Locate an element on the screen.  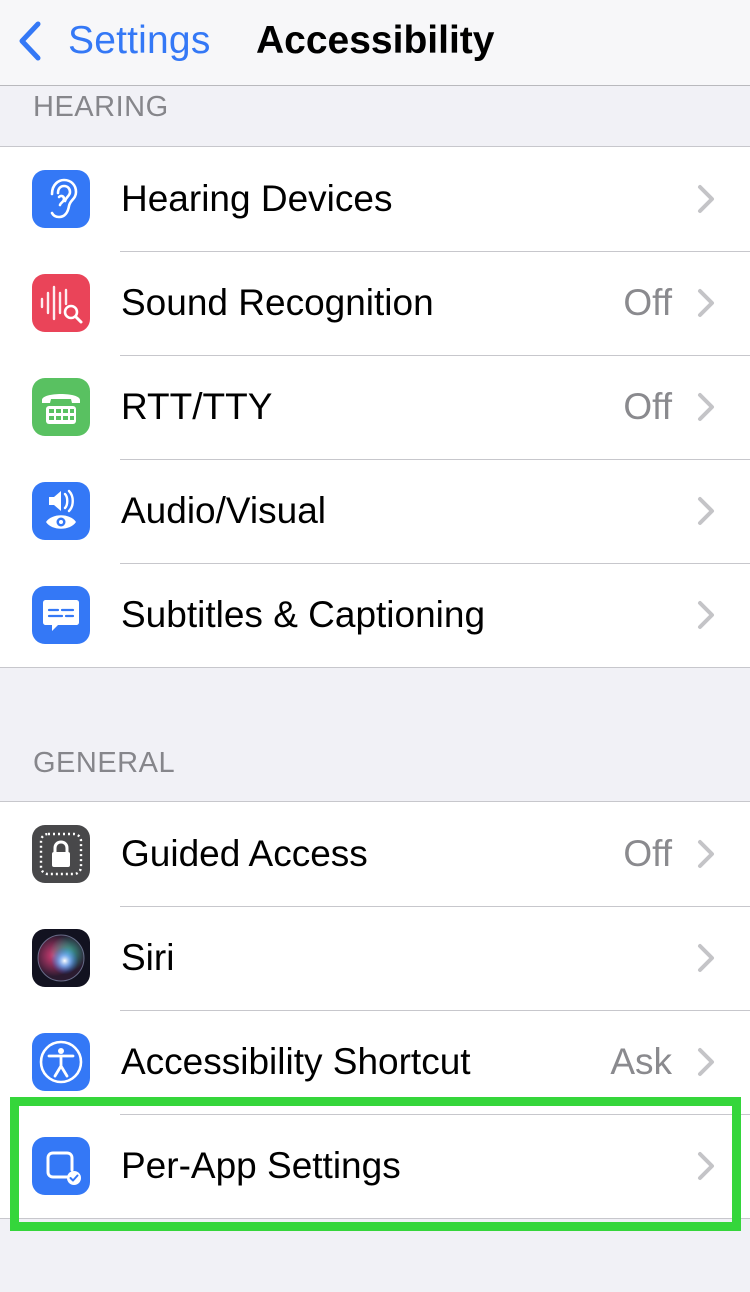
row-value: Ask is located at coordinates (641, 1061).